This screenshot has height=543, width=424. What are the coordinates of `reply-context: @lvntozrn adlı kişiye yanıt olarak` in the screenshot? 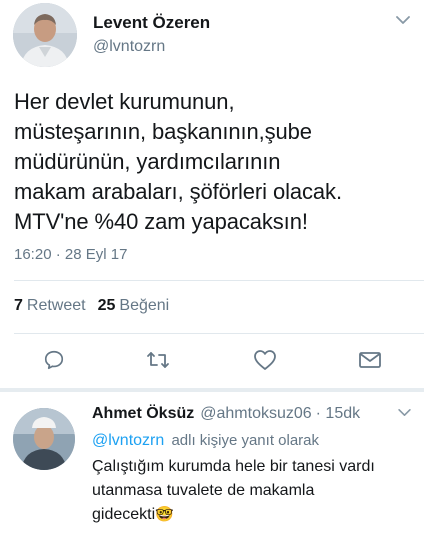 It's located at (205, 441).